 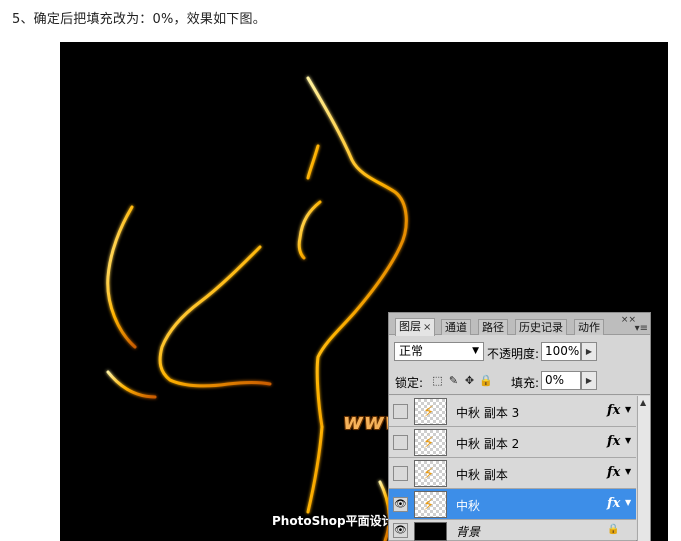 I want to click on layer-name: 中秋 副本, so click(x=482, y=475).